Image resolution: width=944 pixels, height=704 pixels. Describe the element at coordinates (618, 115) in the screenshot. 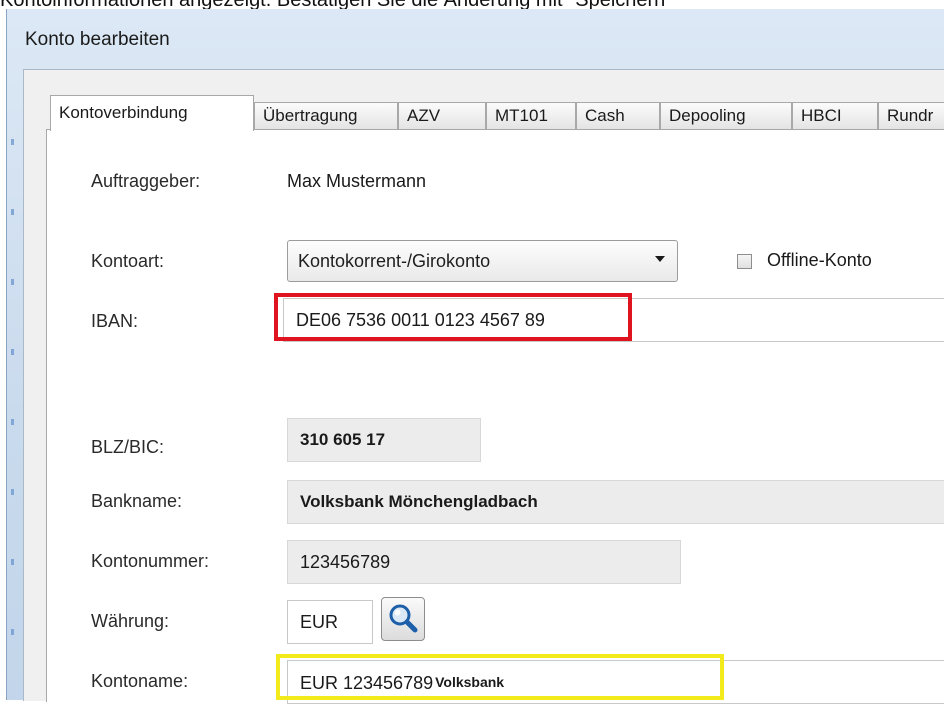

I see `tab-cash: Cash` at that location.